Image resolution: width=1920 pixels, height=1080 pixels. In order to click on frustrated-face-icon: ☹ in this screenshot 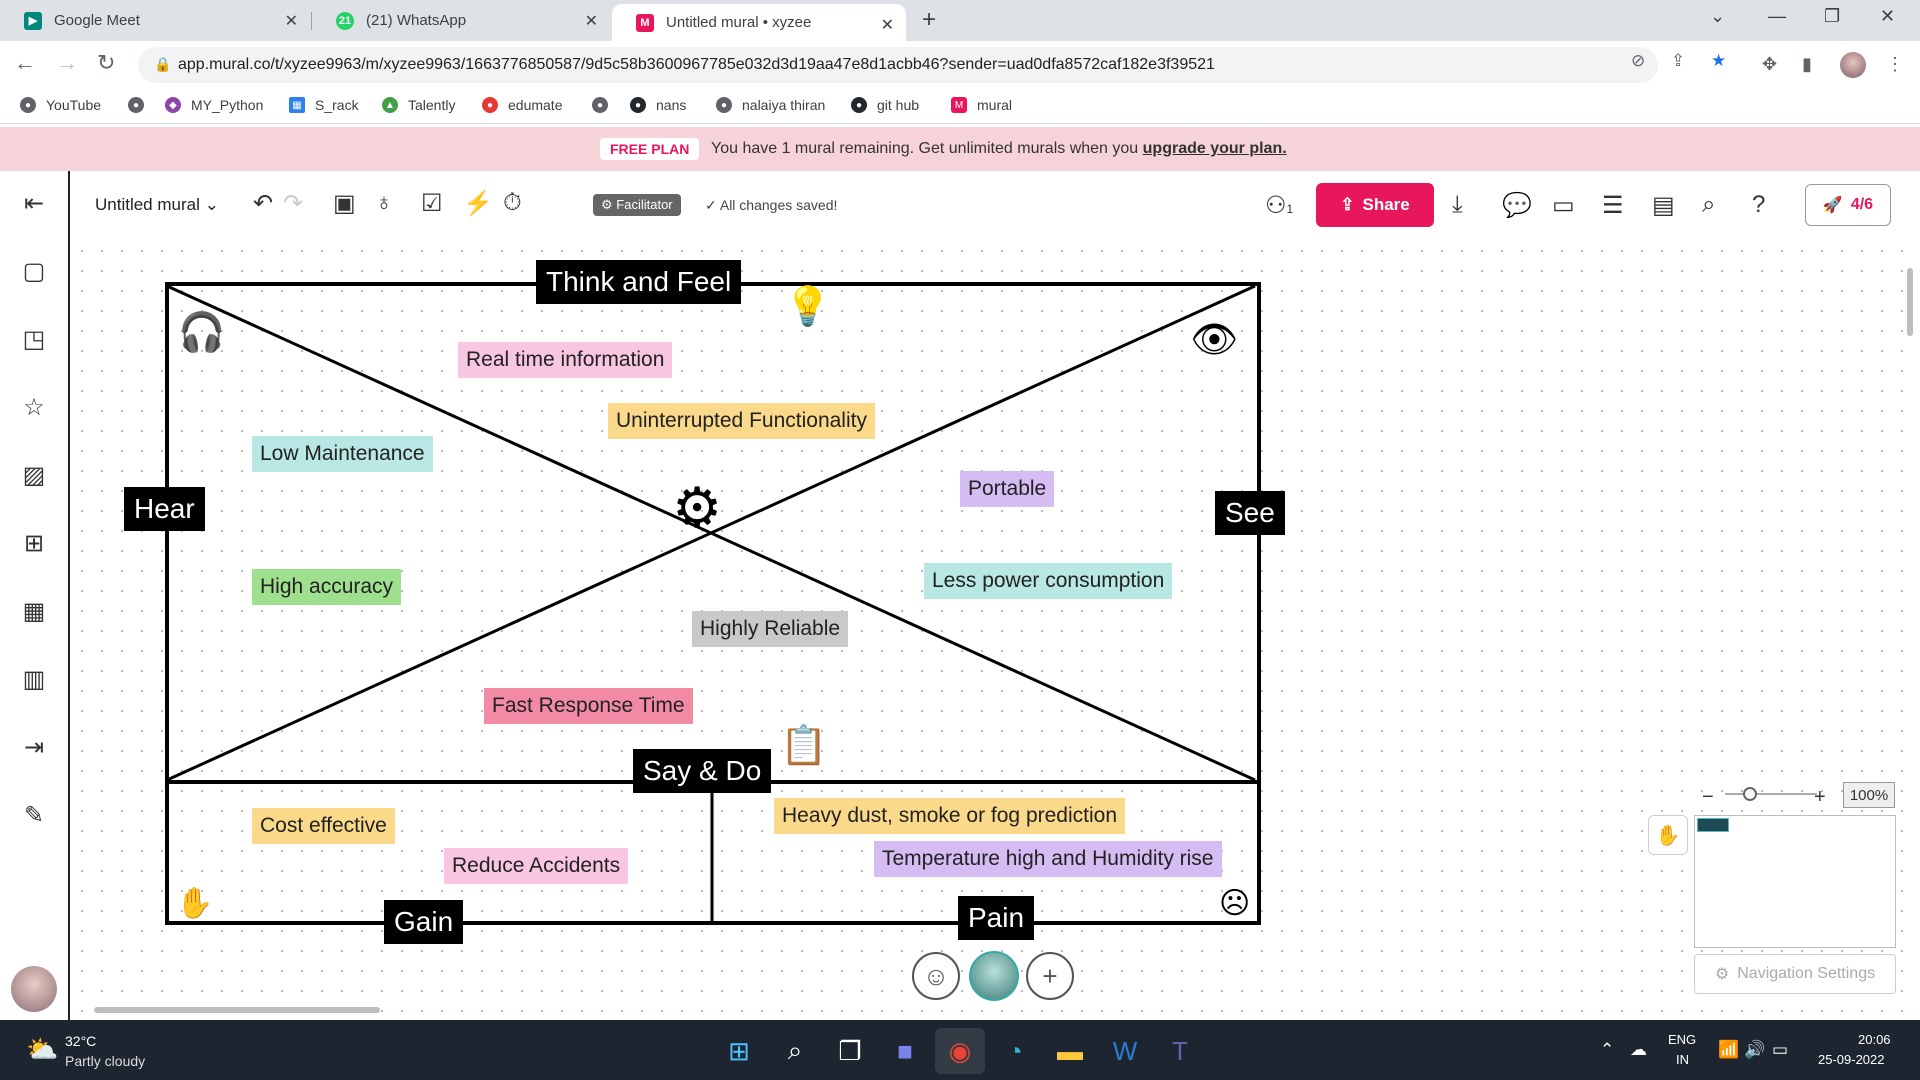, I will do `click(1234, 903)`.